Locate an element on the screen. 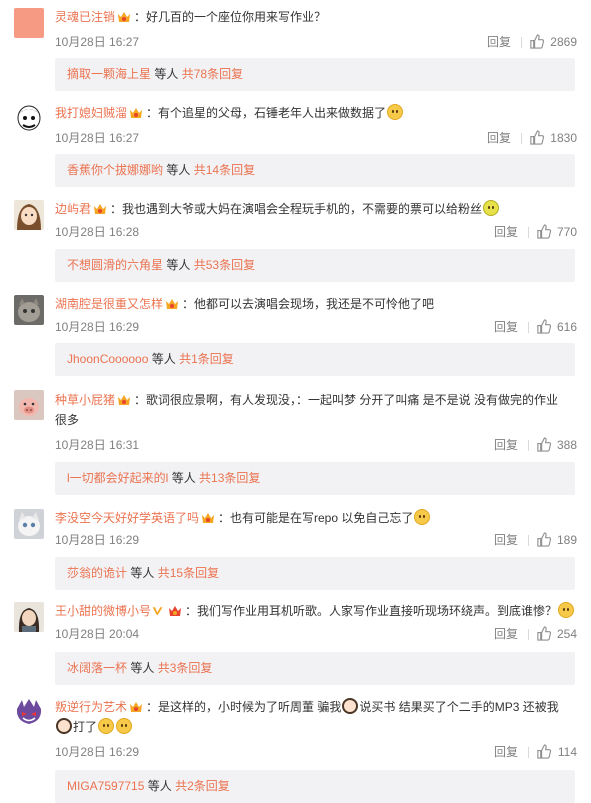 The width and height of the screenshot is (591, 803). username-link: 李没空今天好好学英语了吗 is located at coordinates (127, 518).